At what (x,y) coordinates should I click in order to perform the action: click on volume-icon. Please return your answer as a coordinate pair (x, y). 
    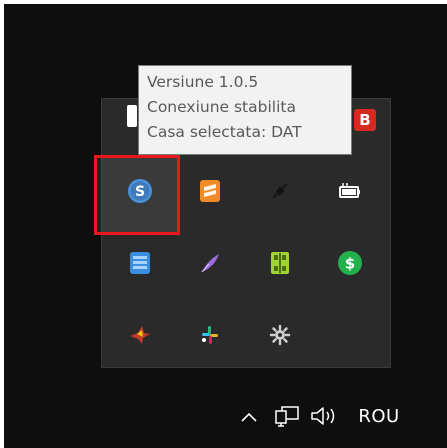
    Looking at the image, I should click on (326, 416).